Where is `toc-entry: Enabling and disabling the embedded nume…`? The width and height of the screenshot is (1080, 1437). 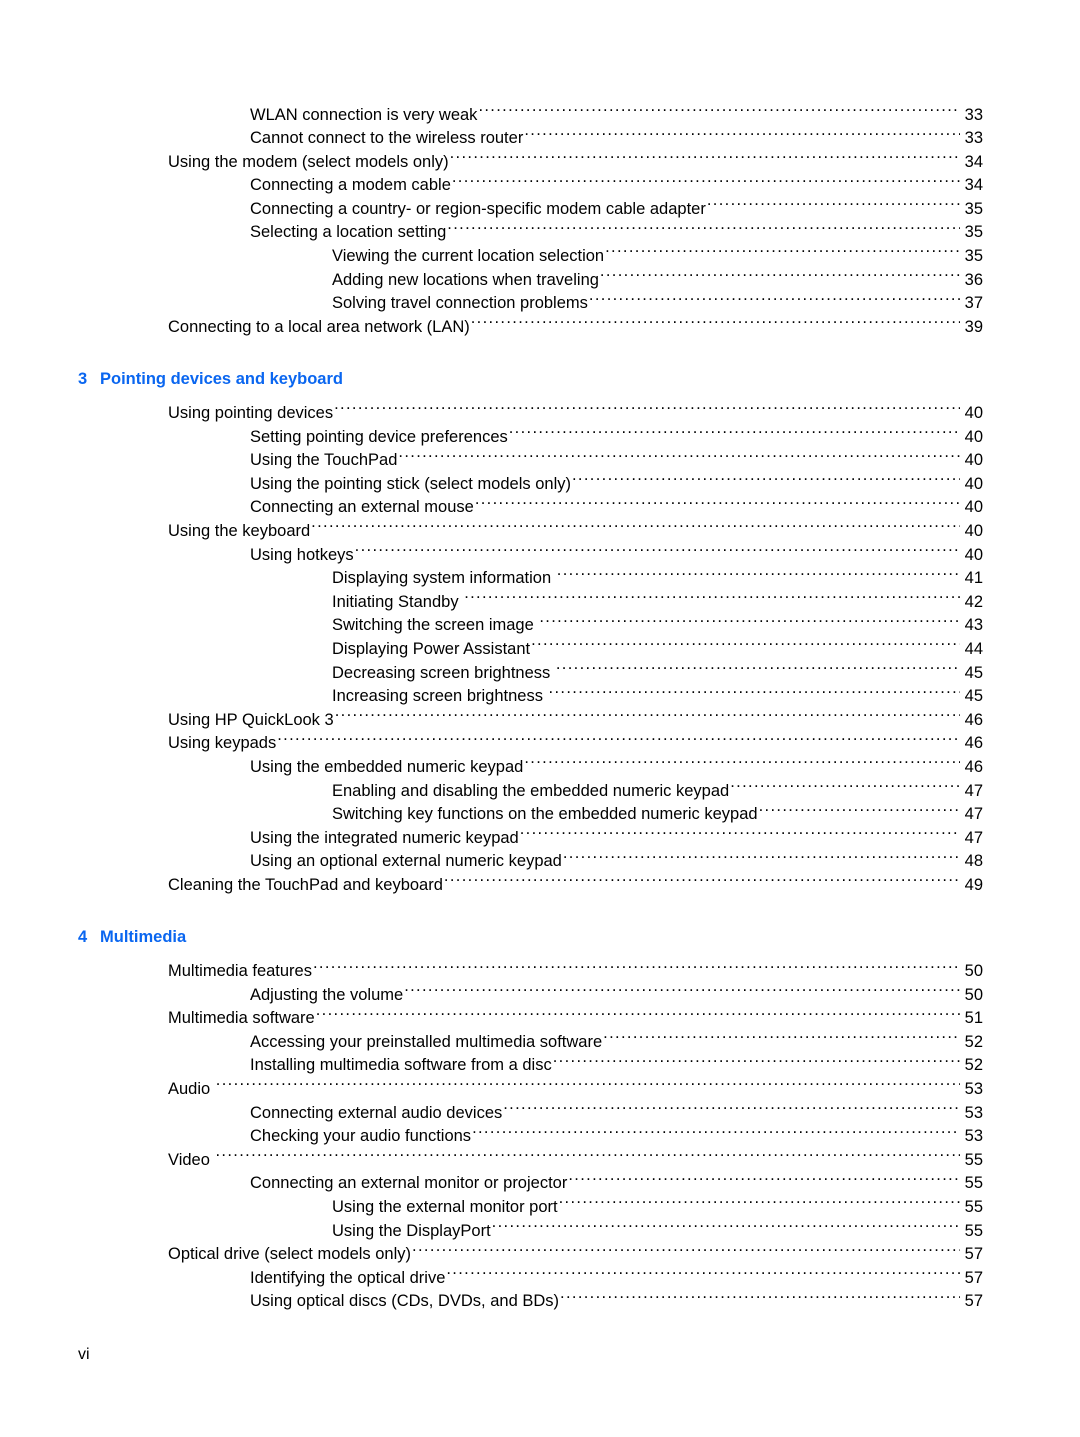
toc-entry: Enabling and disabling the embedded nume… is located at coordinates (540, 791).